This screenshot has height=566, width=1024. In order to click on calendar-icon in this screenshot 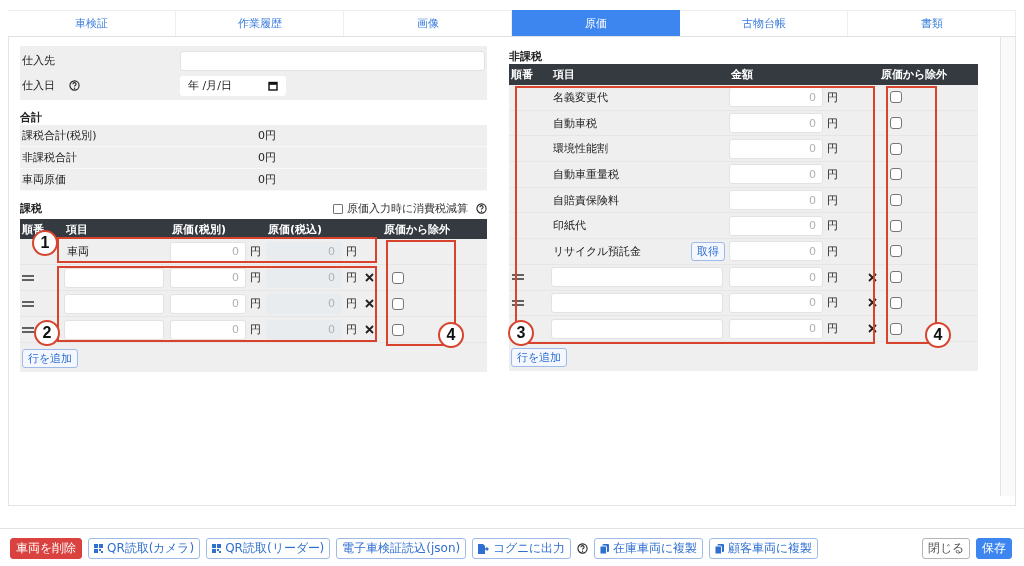, I will do `click(273, 85)`.